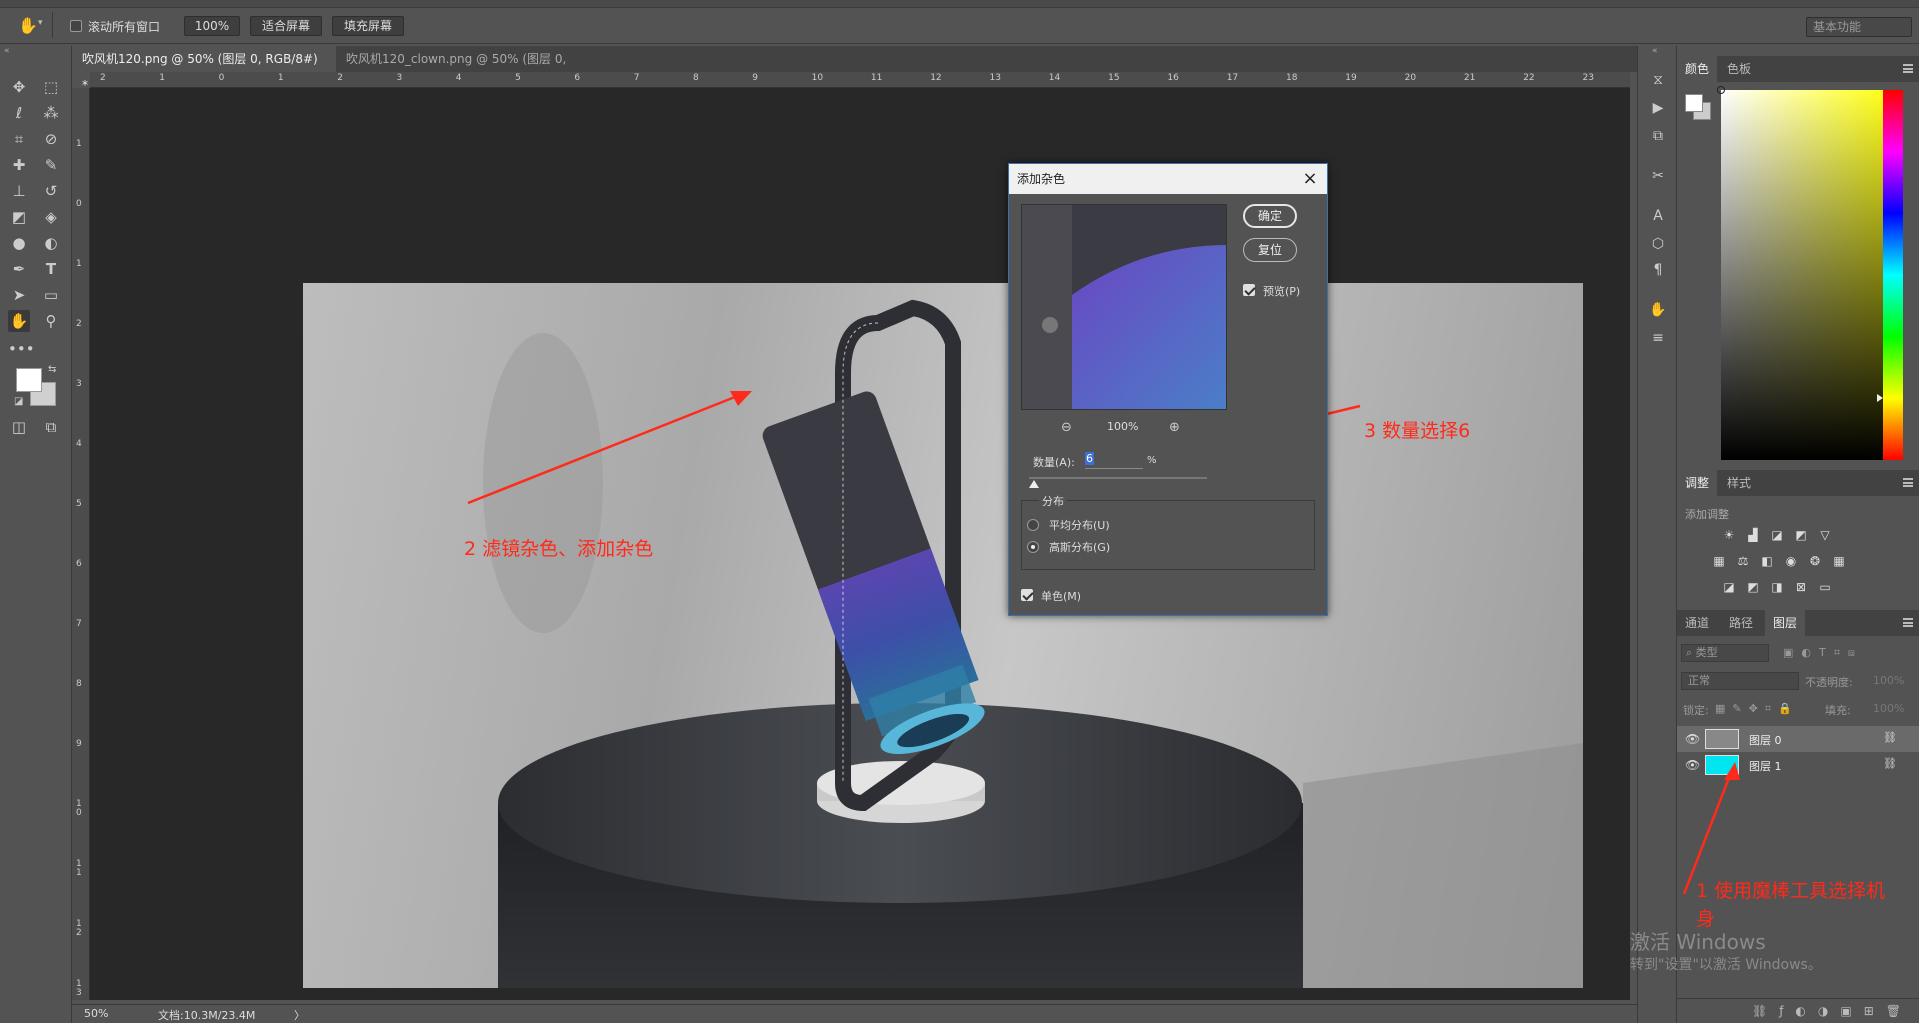  I want to click on levels-icon: ▟, so click(1753, 535).